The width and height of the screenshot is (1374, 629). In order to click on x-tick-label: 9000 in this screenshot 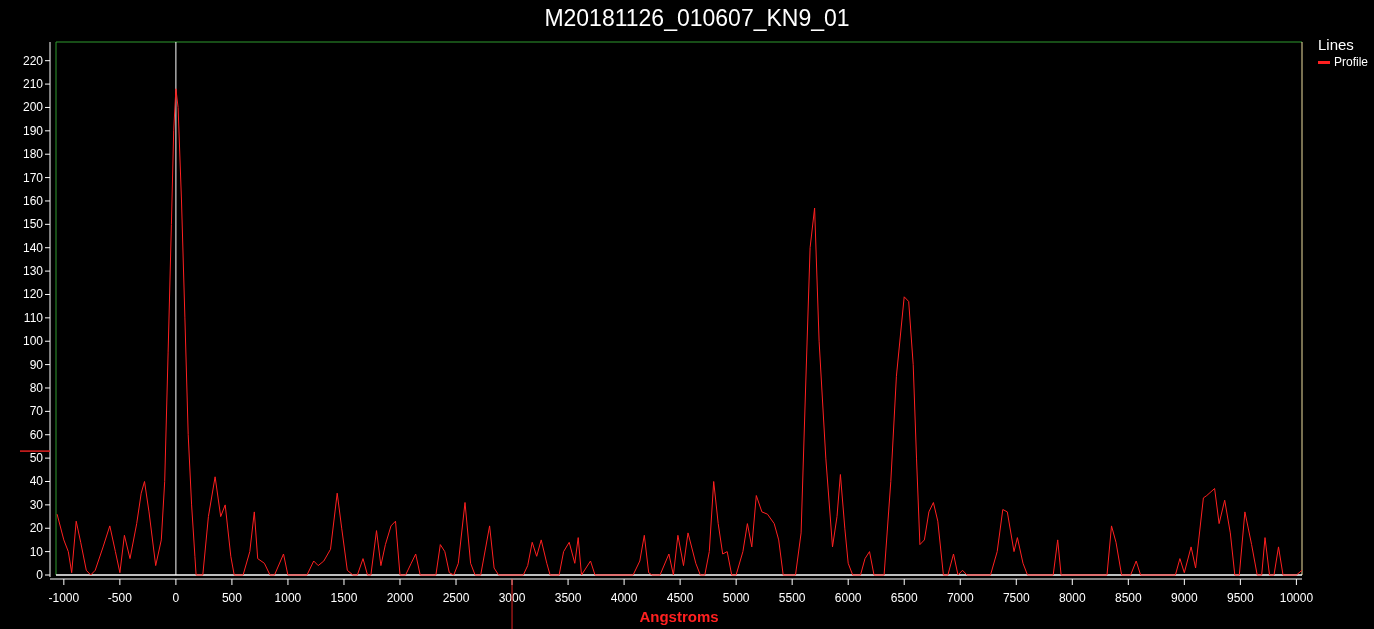, I will do `click(1184, 598)`.